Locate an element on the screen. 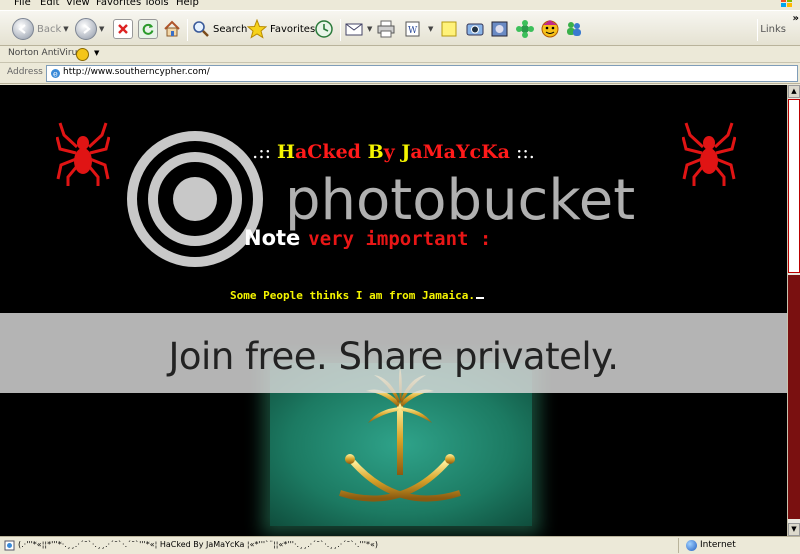  back-label: Back is located at coordinates (49, 29).